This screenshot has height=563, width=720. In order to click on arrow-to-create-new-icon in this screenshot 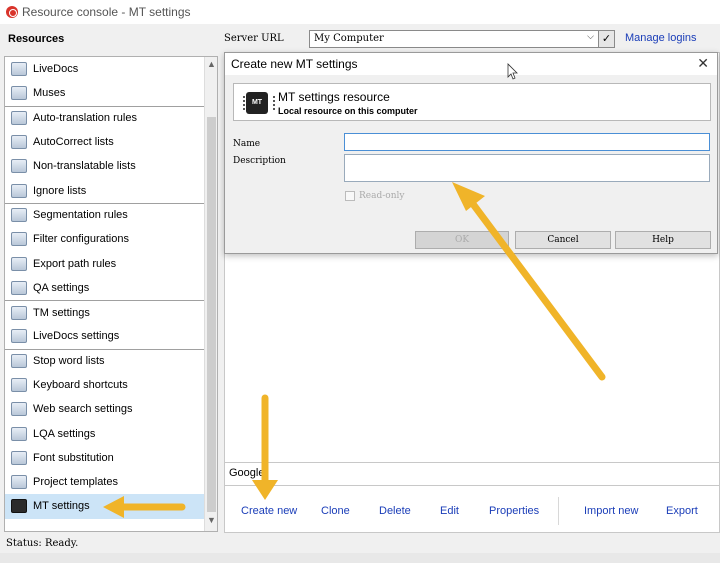, I will do `click(265, 447)`.